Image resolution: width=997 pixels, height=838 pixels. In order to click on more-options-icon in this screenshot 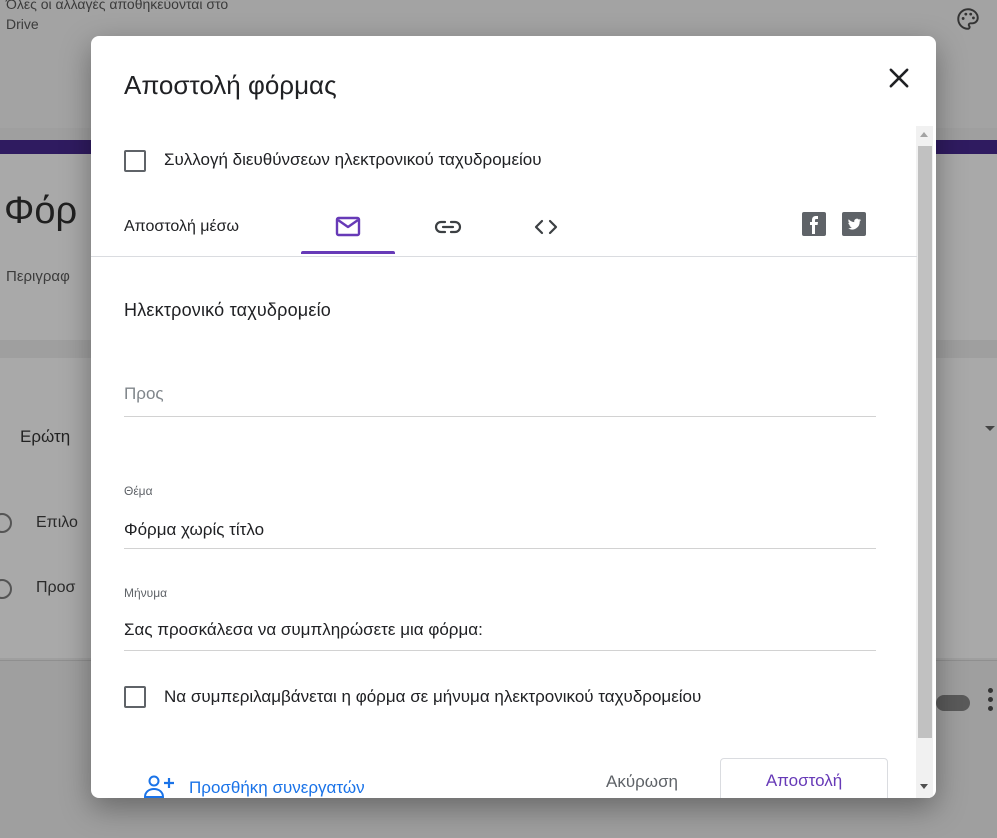, I will do `click(991, 701)`.